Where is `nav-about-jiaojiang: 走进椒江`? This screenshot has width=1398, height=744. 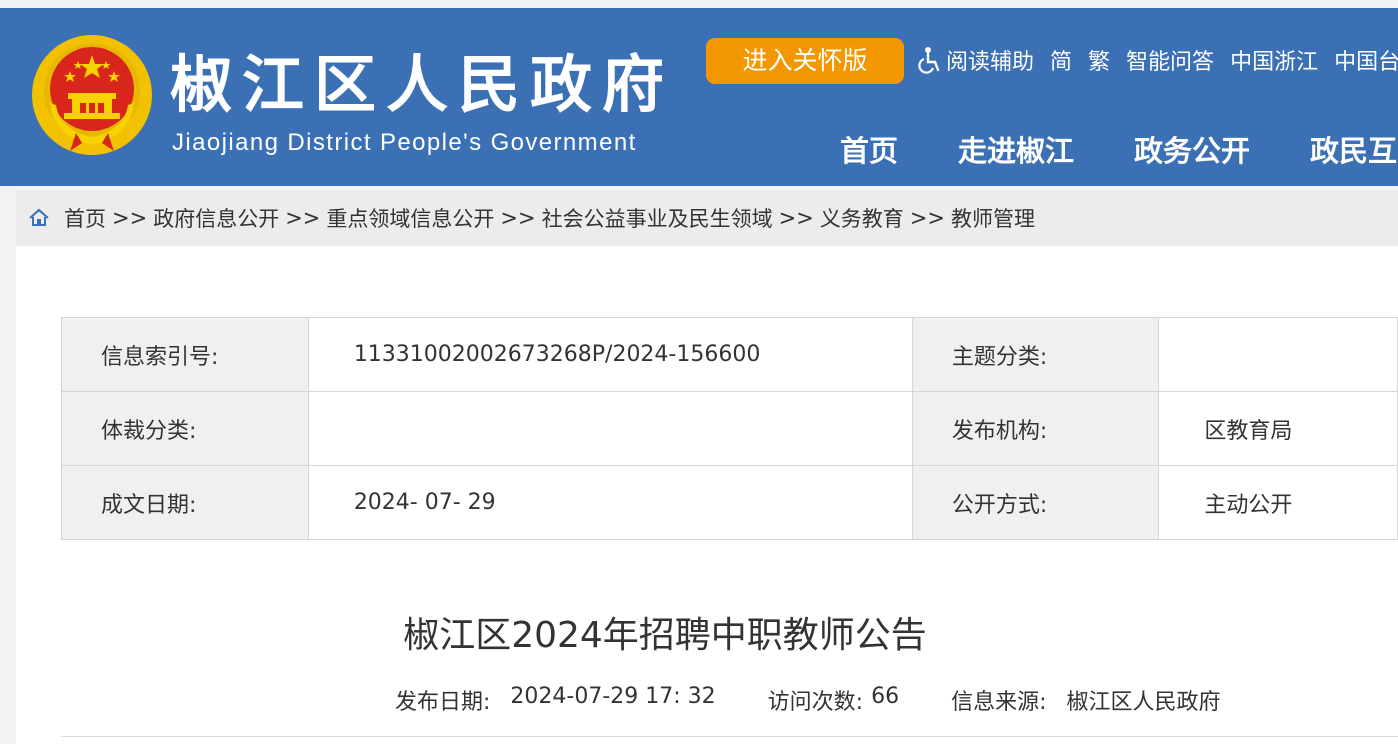
nav-about-jiaojiang: 走进椒江 is located at coordinates (1016, 149).